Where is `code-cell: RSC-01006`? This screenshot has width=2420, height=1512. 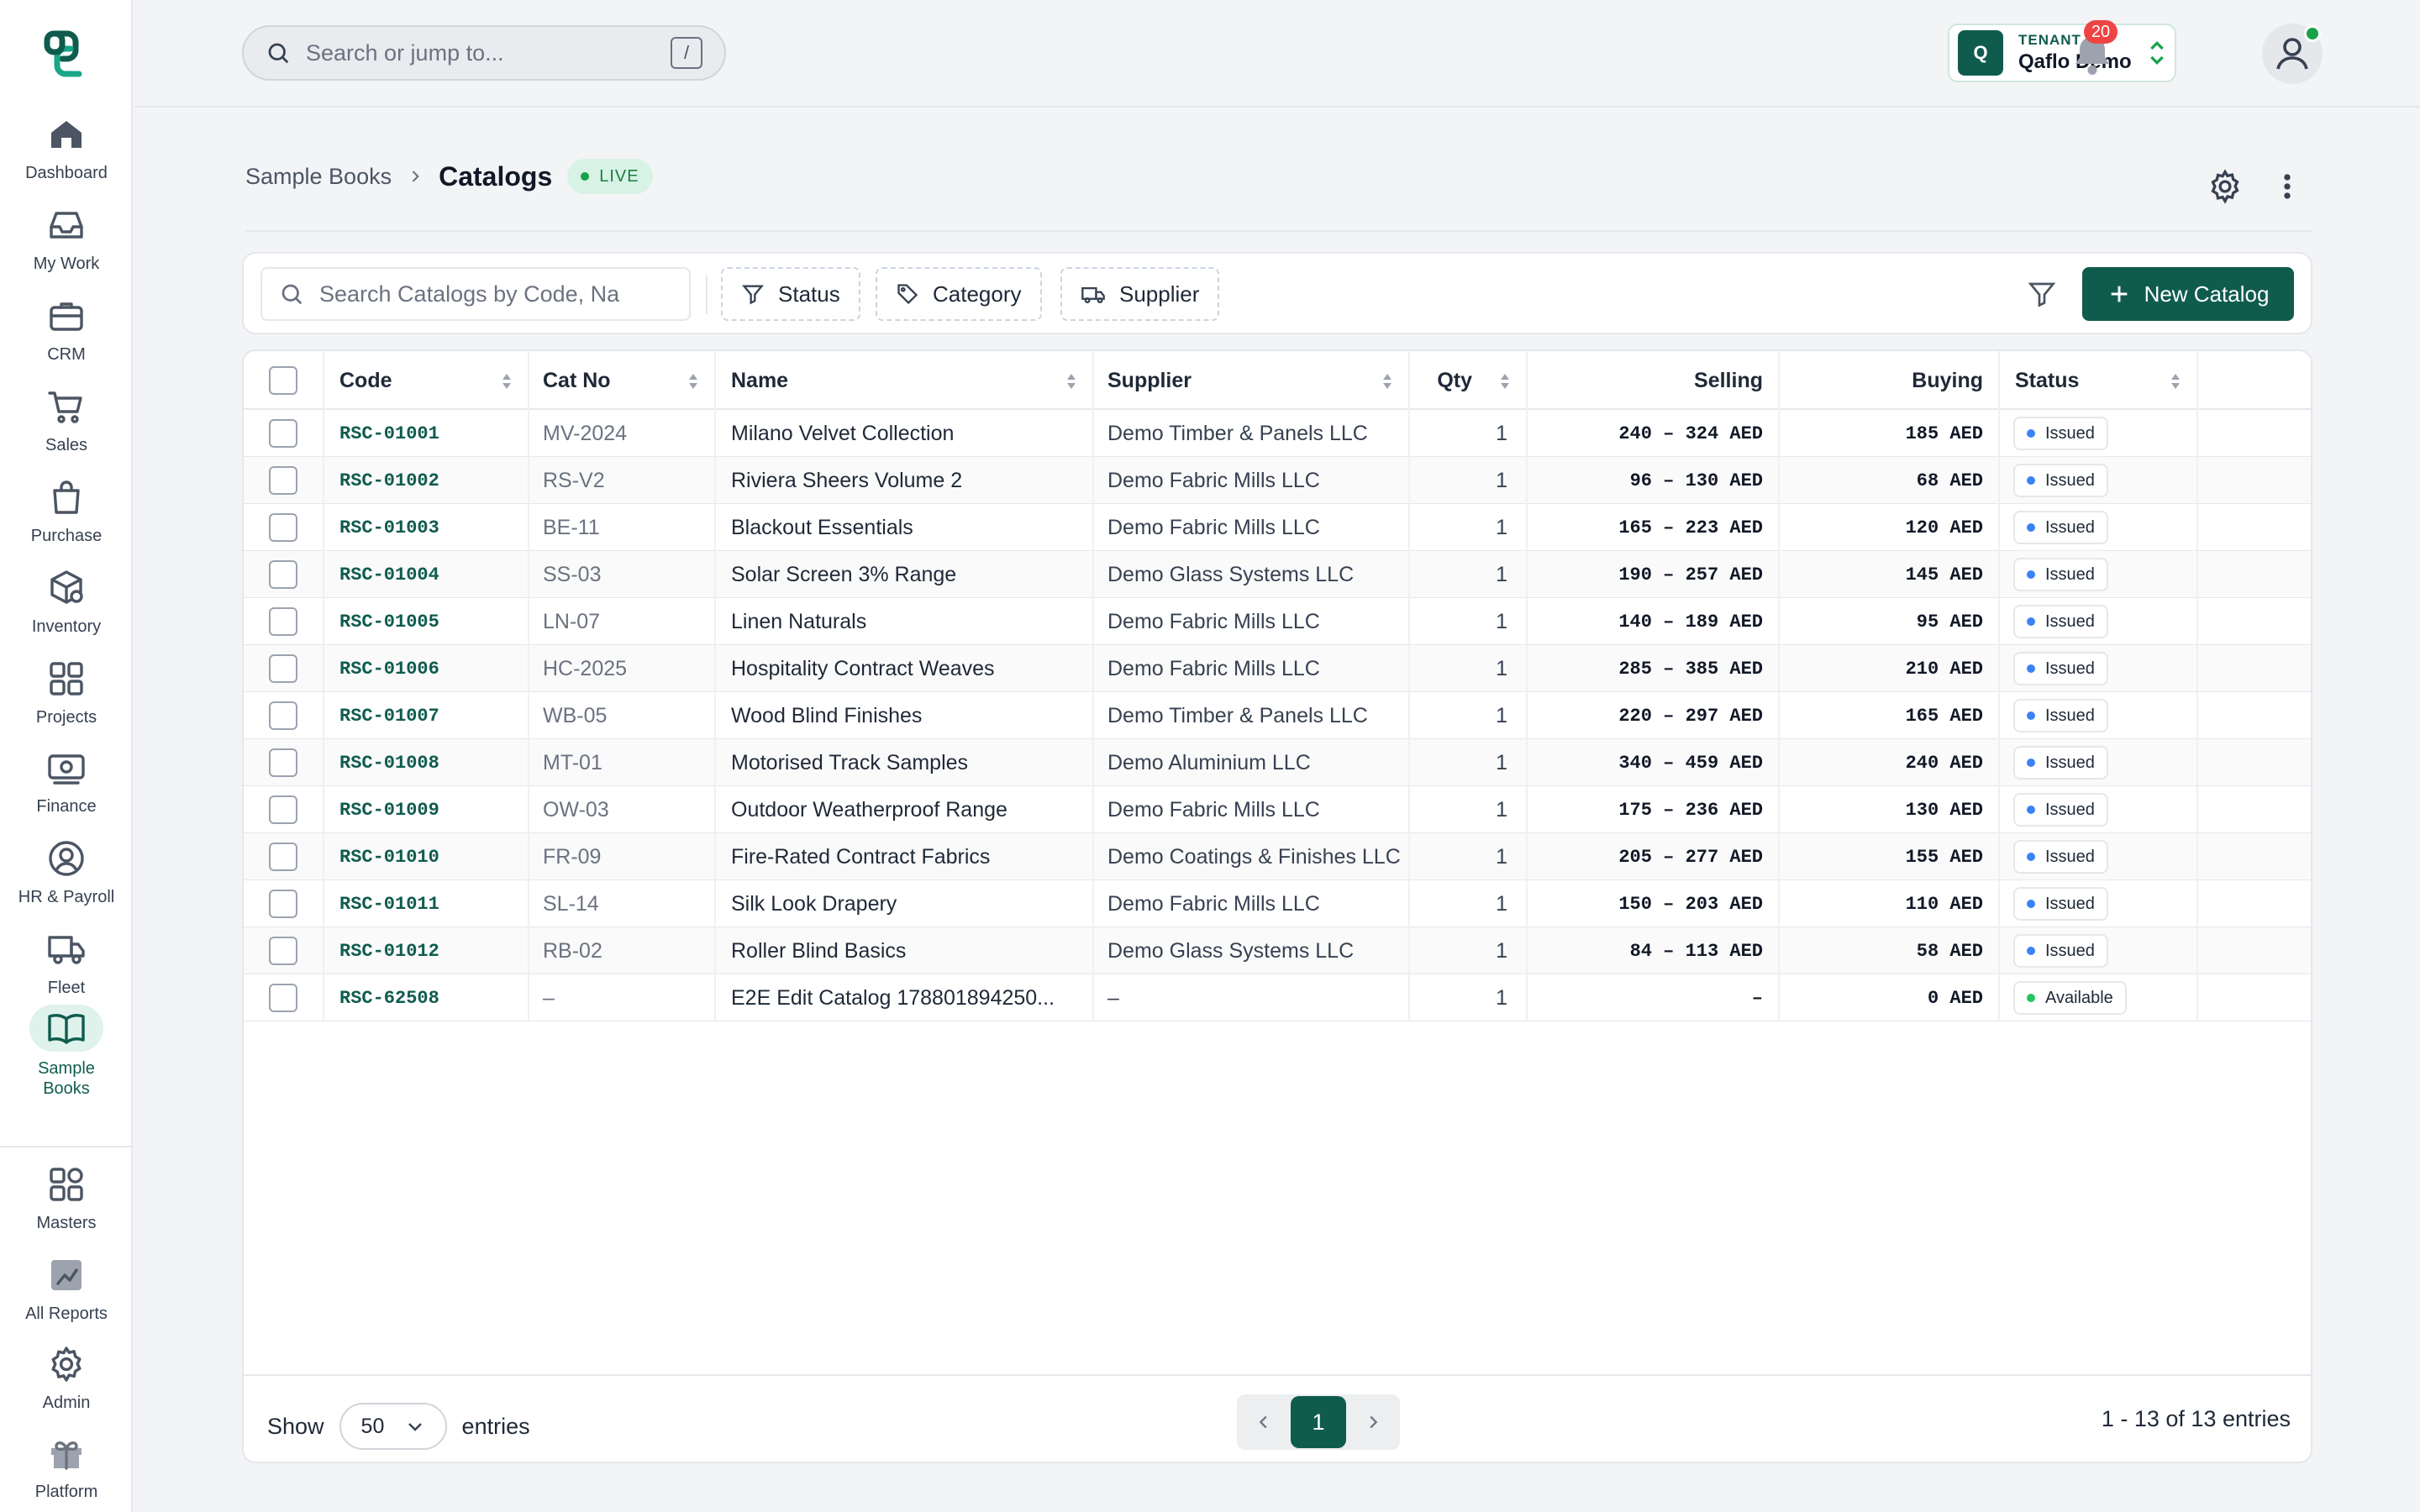
code-cell: RSC-01006 is located at coordinates (427, 668).